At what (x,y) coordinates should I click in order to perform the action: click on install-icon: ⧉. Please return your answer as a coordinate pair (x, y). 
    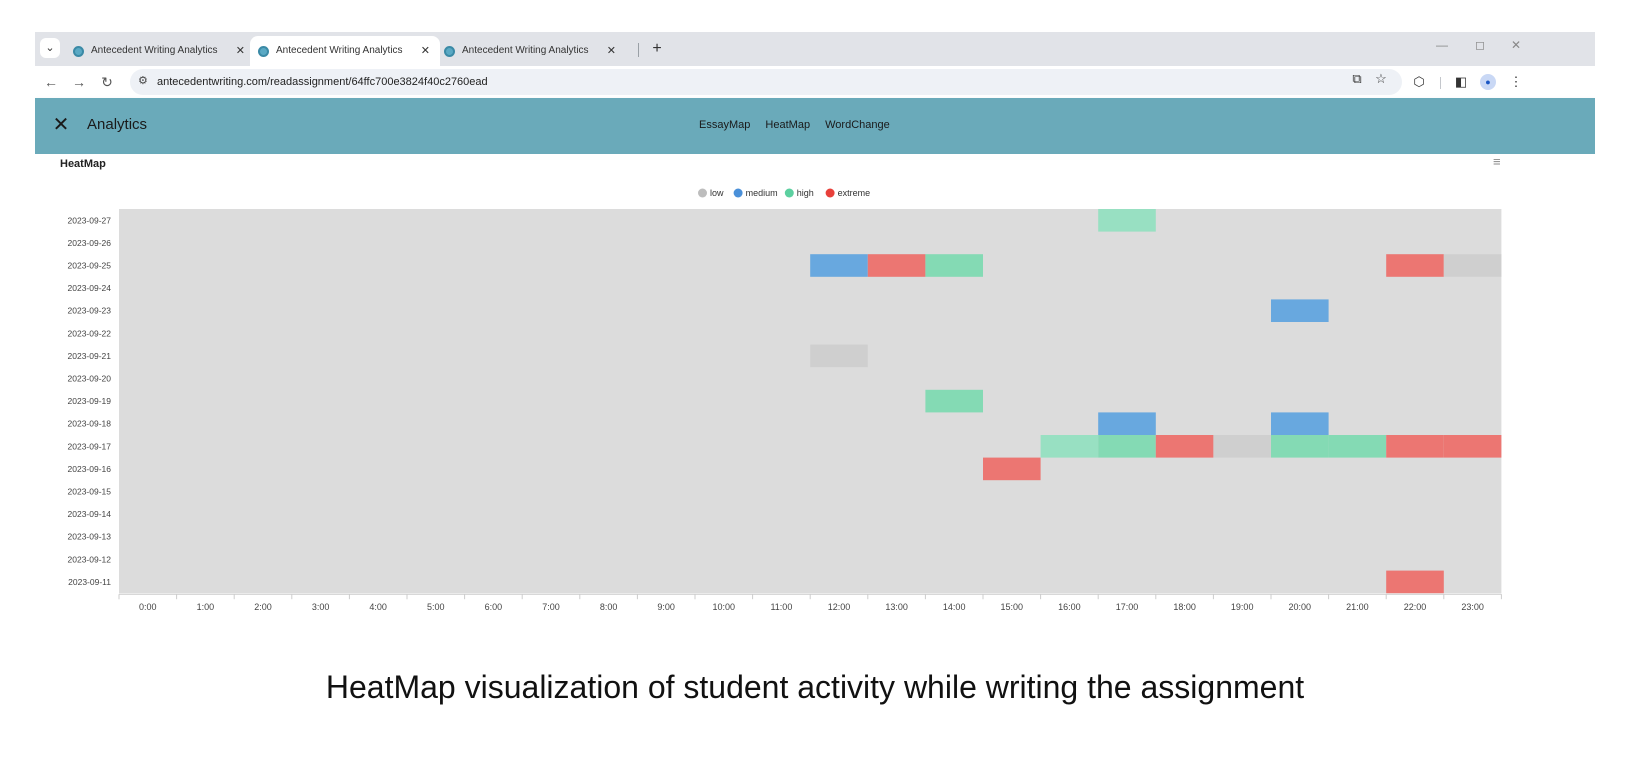
    Looking at the image, I should click on (1357, 79).